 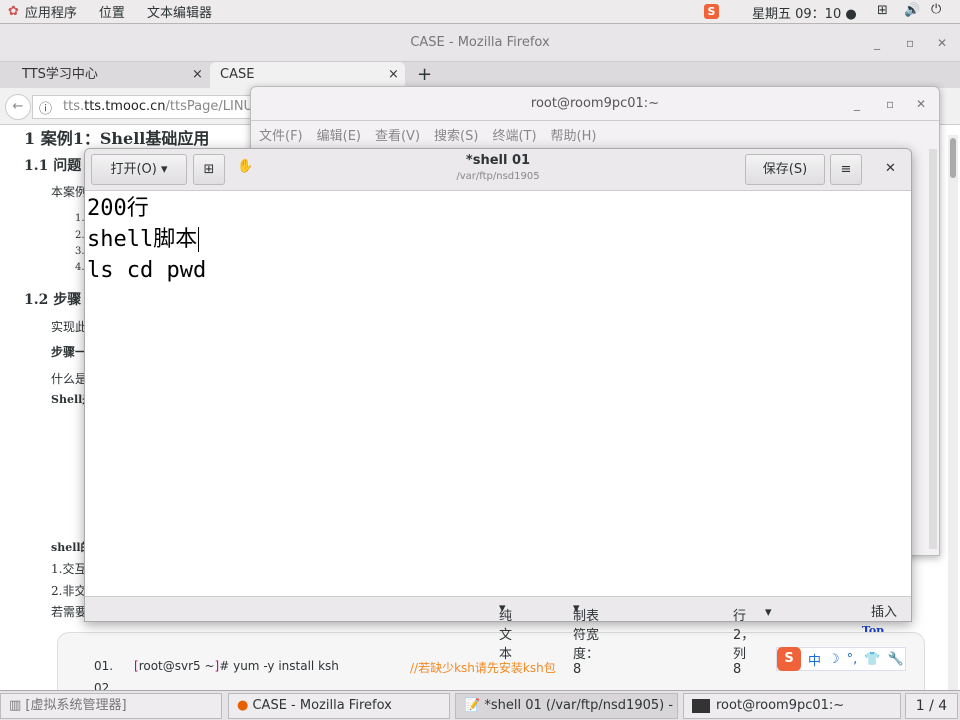 What do you see at coordinates (744, 643) in the screenshot?
I see `position-label: 行 2，列 8` at bounding box center [744, 643].